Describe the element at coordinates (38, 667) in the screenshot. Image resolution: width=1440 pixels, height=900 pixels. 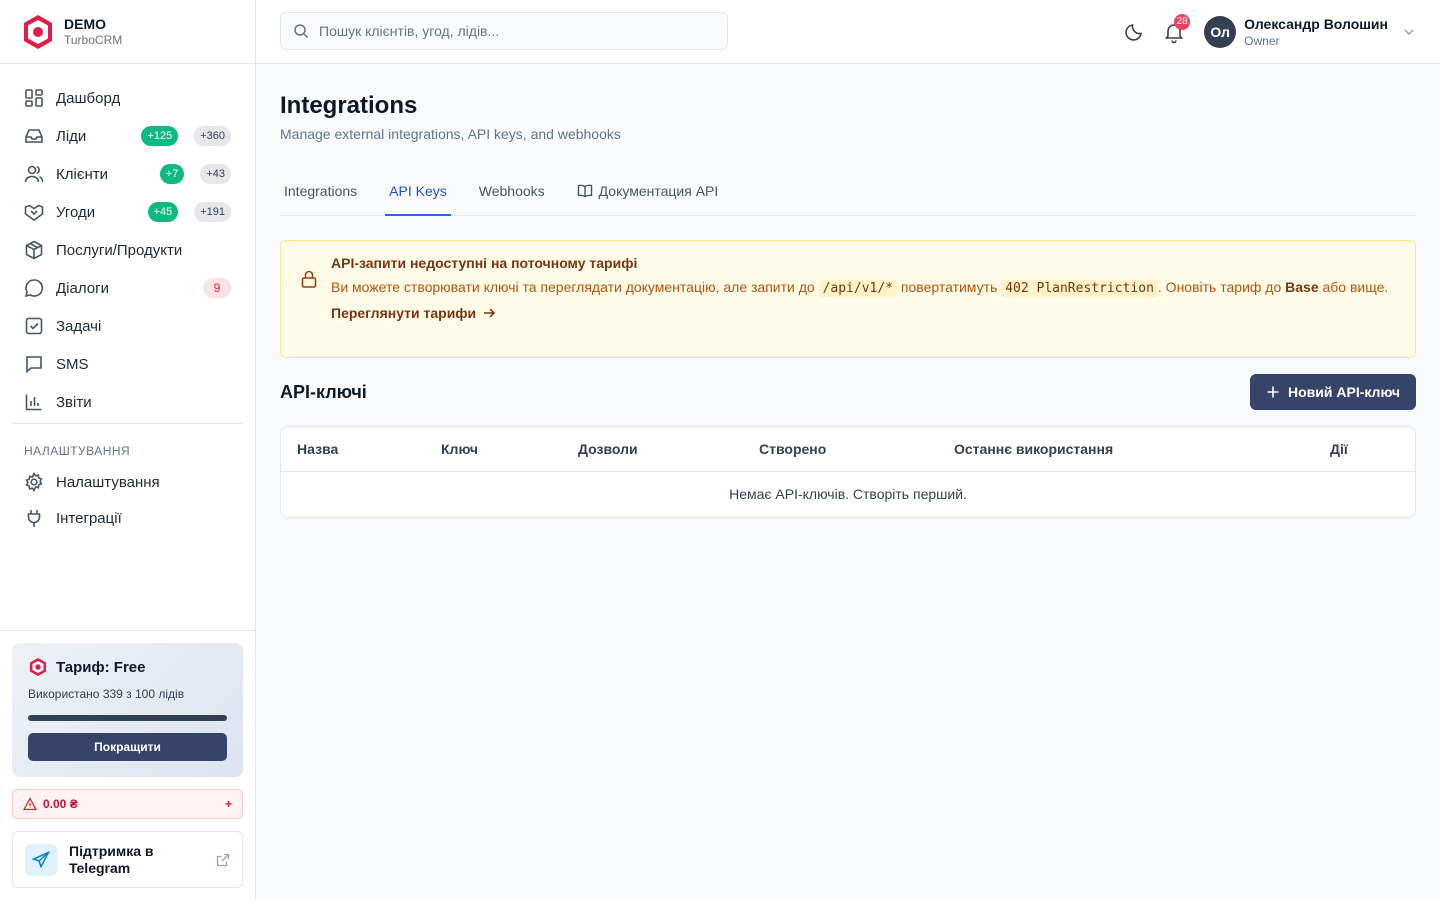
I see `plan-logo-icon` at that location.